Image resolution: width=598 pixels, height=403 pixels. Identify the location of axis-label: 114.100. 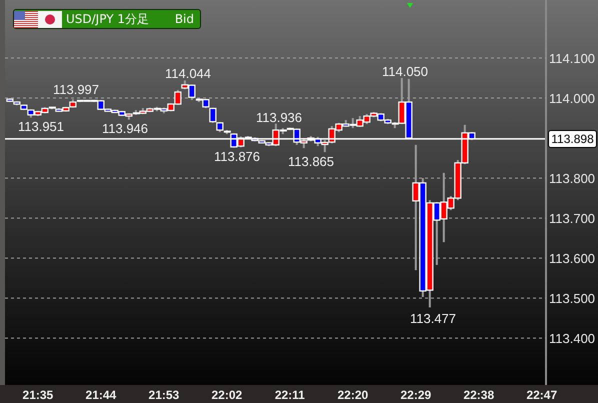
(572, 58).